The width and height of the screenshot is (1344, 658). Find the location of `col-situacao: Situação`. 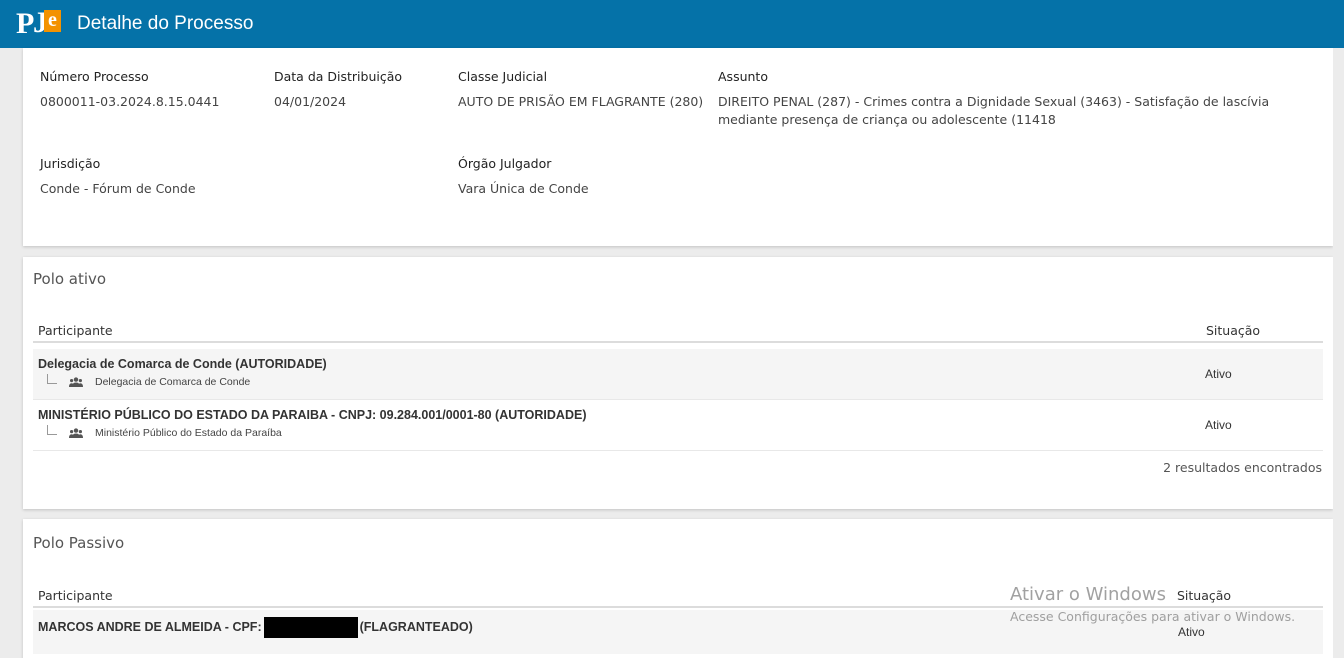

col-situacao: Situação is located at coordinates (1233, 330).